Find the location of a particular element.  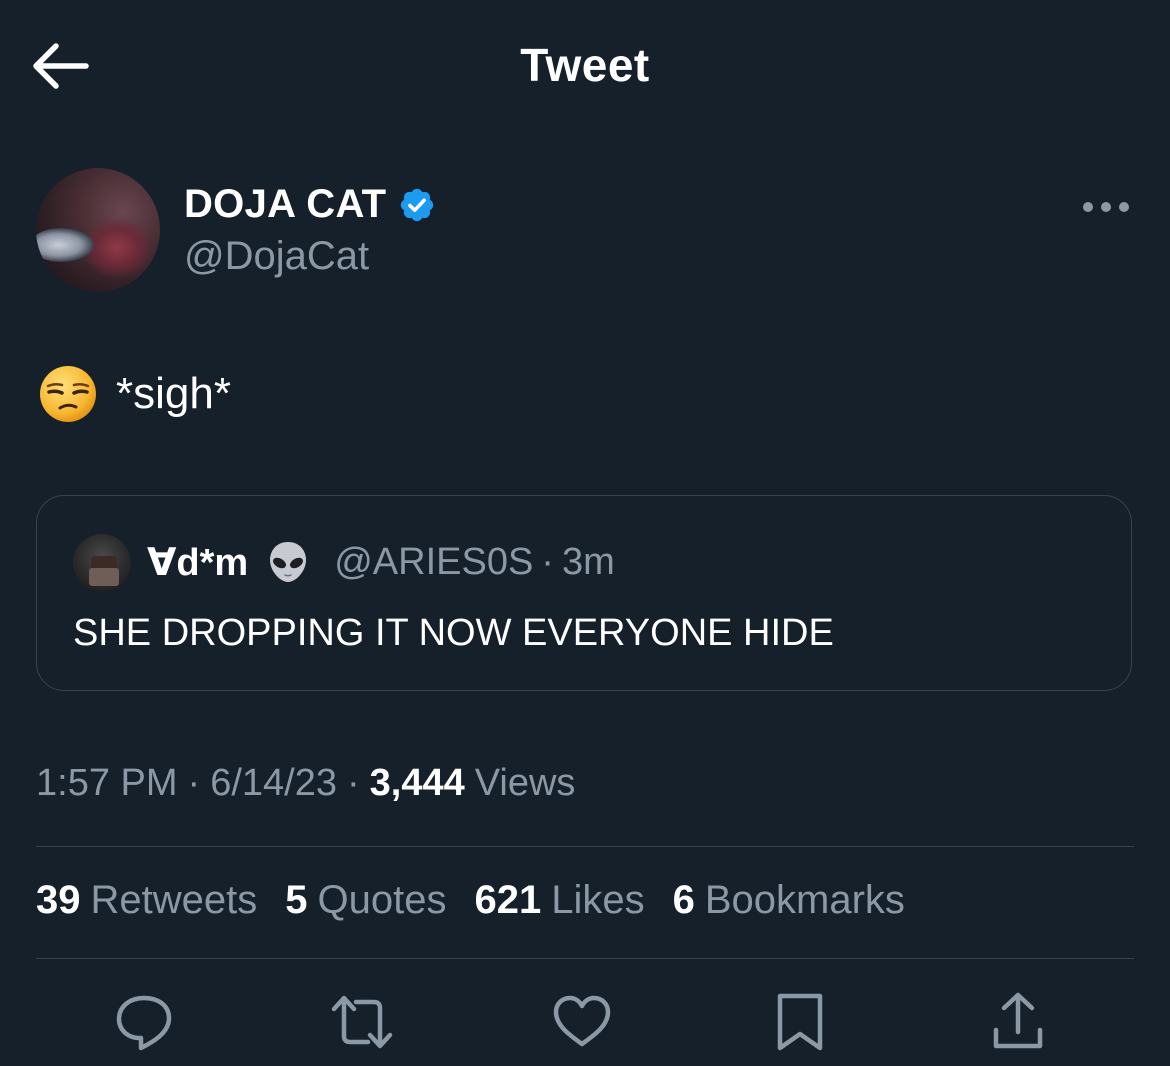

share-button is located at coordinates (1021, 1022).